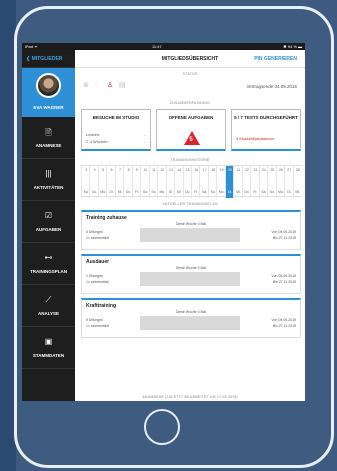 This screenshot has height=471, width=337. Describe the element at coordinates (48, 138) in the screenshot. I see `sidebar-item-anamnese: 🗎 ANAMNESE` at that location.